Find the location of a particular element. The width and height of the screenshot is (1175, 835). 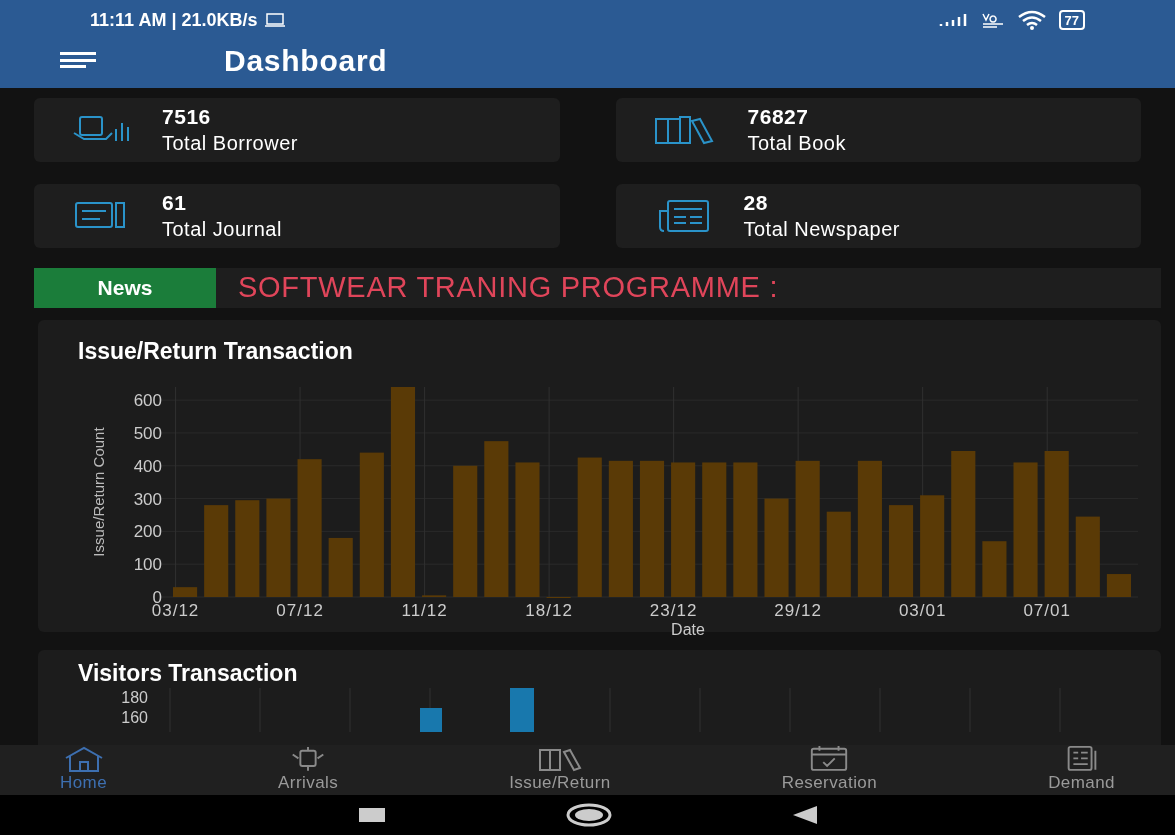

nav-tab: Home is located at coordinates (84, 770).